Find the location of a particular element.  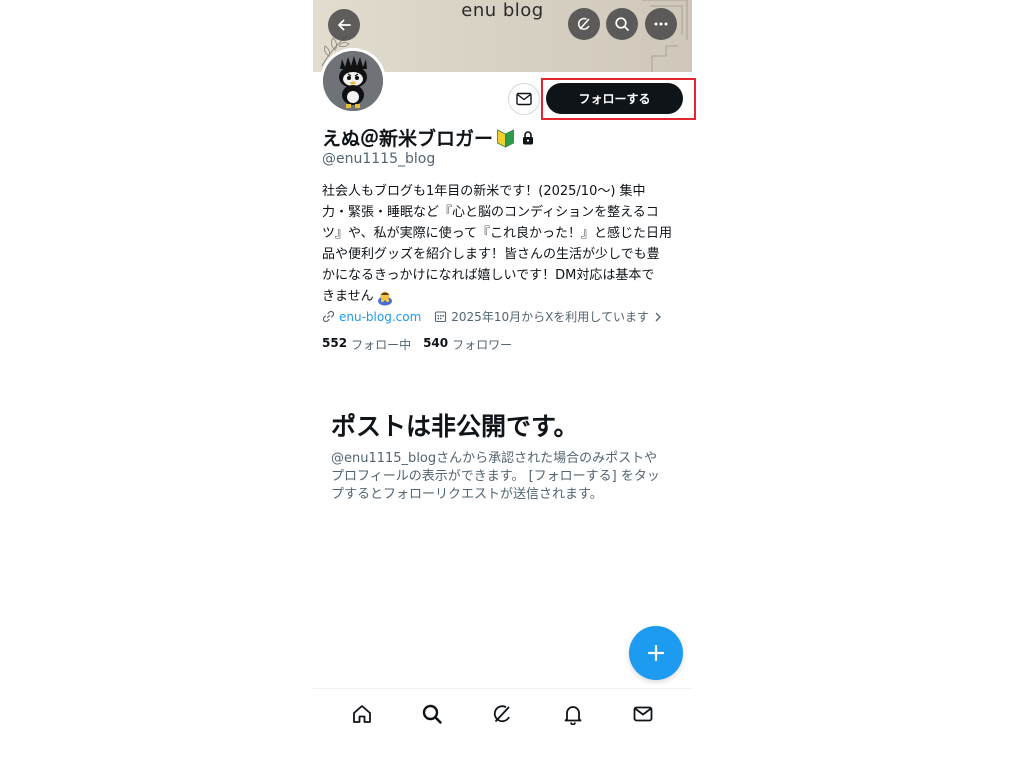

calendar-icon is located at coordinates (441, 317).